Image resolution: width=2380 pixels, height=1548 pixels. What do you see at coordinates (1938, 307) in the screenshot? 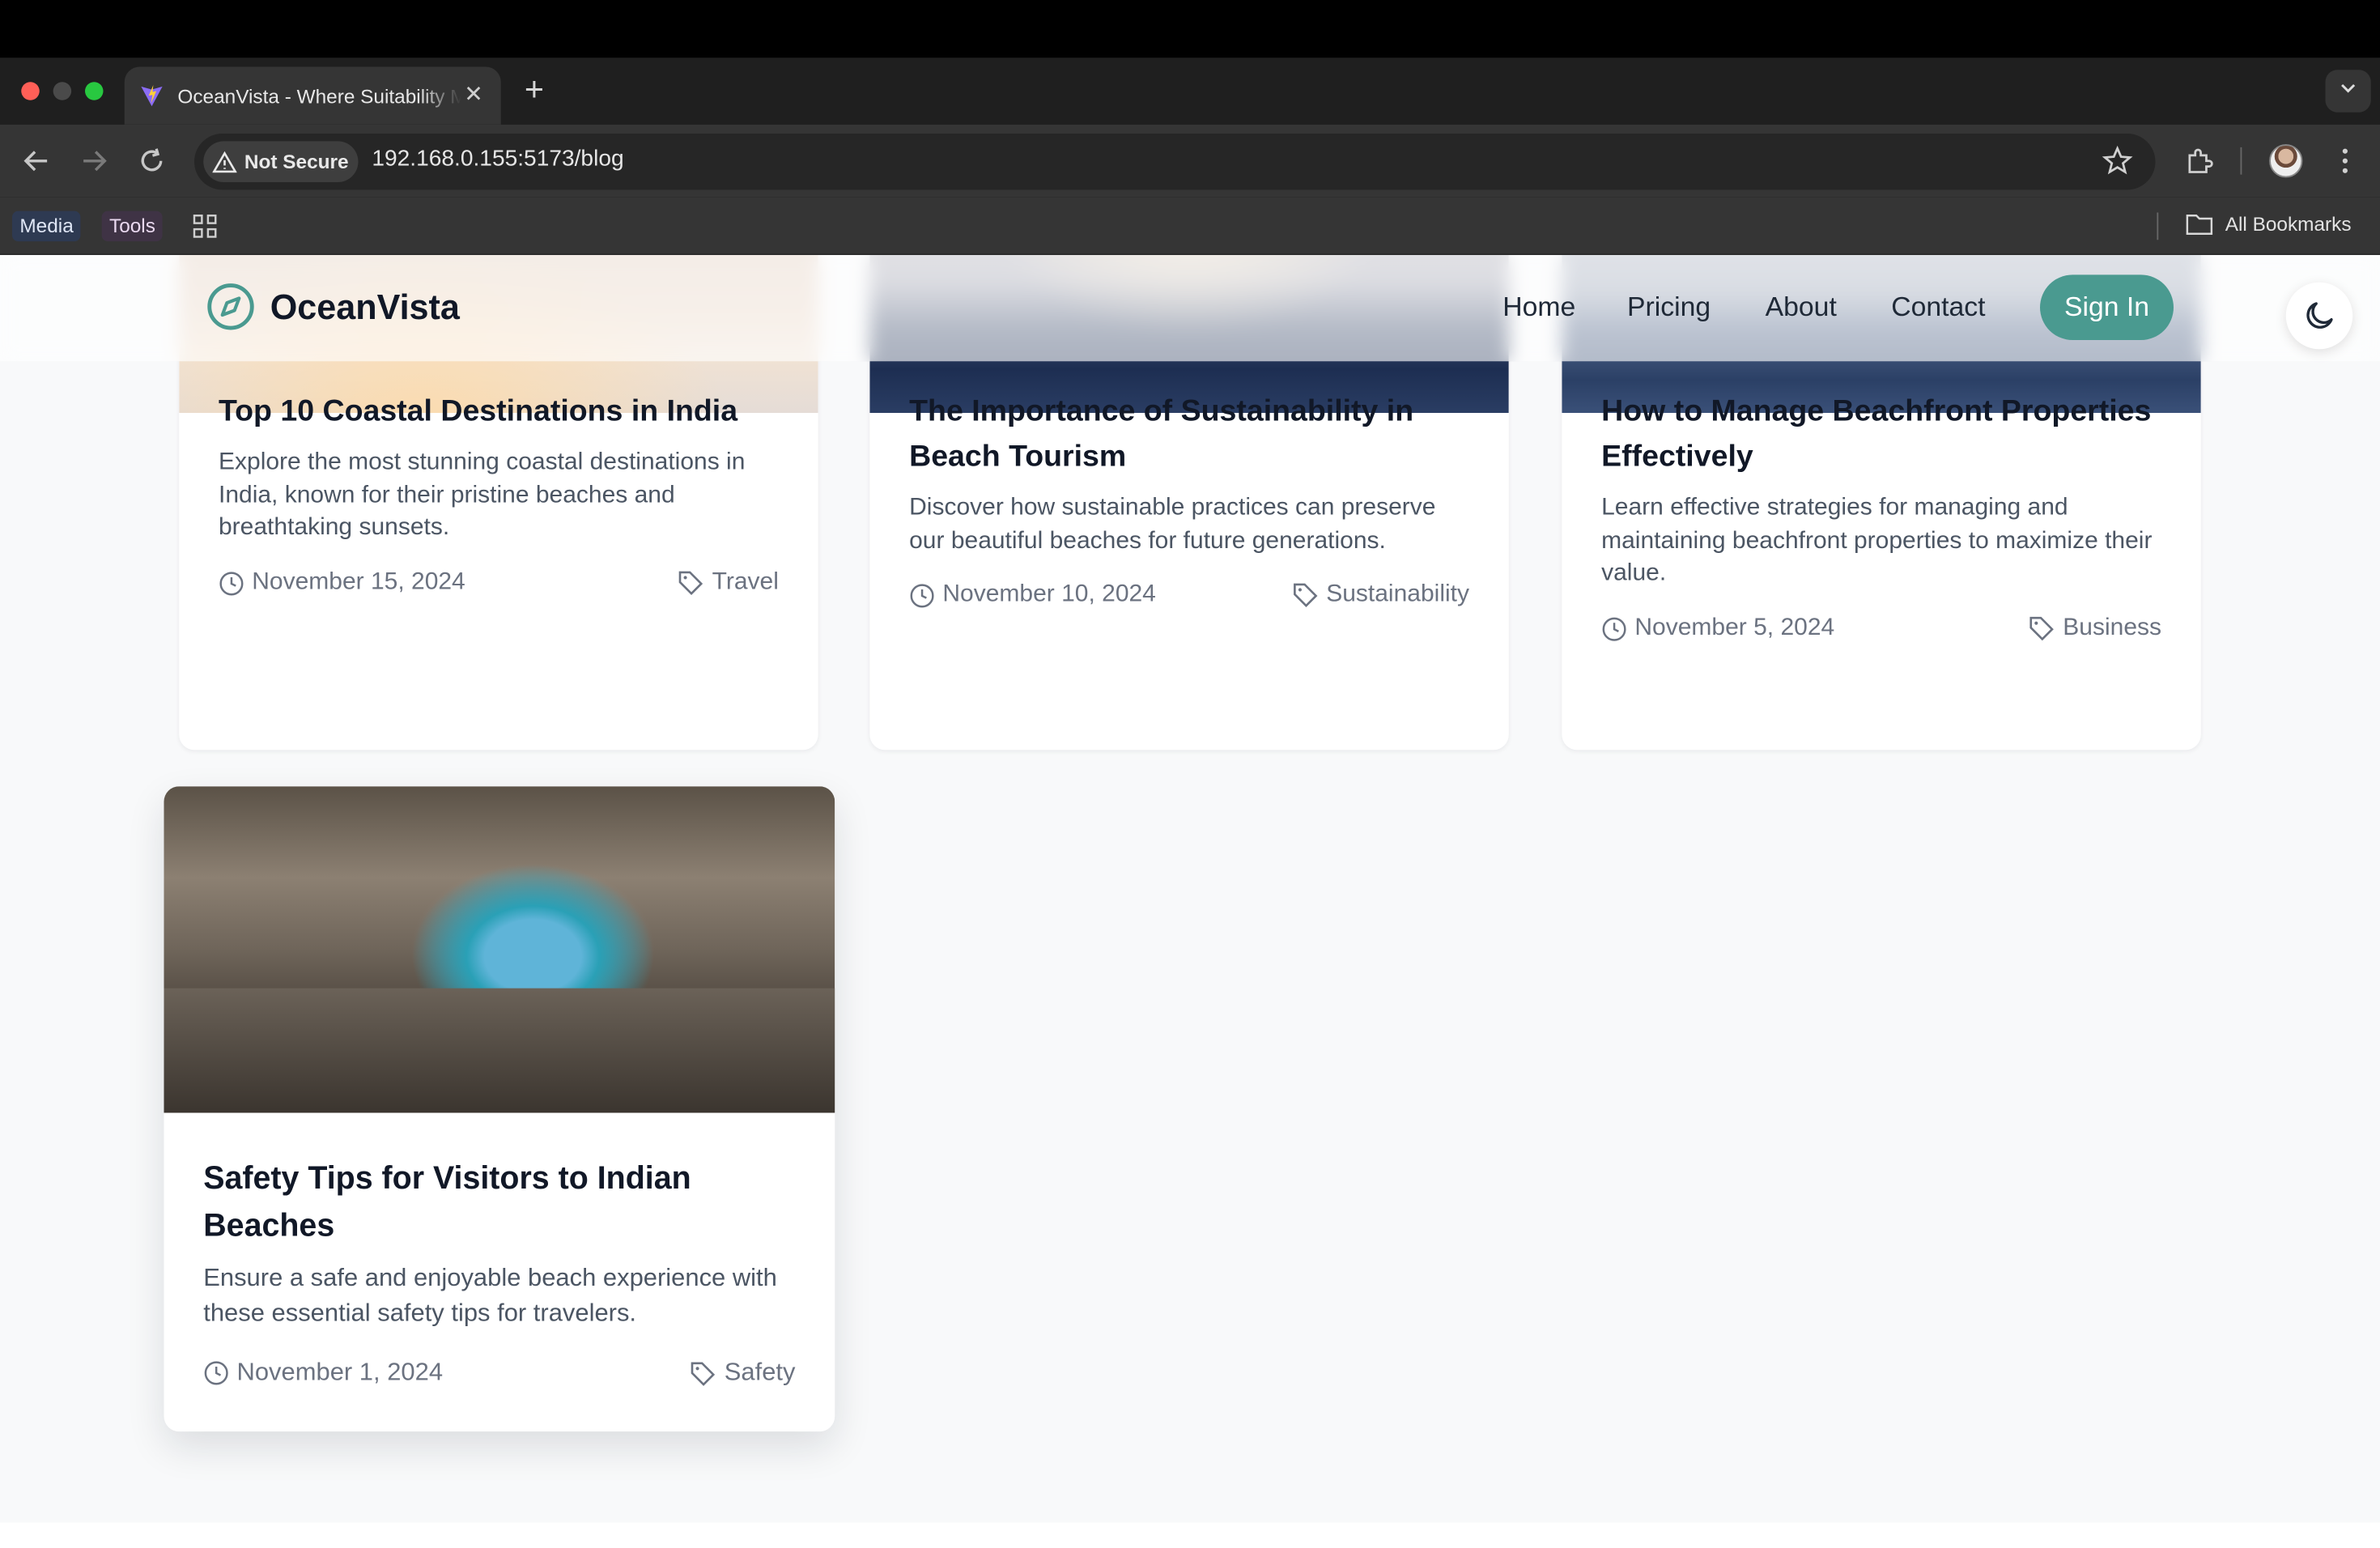
I see `nav-contact: Contact` at bounding box center [1938, 307].